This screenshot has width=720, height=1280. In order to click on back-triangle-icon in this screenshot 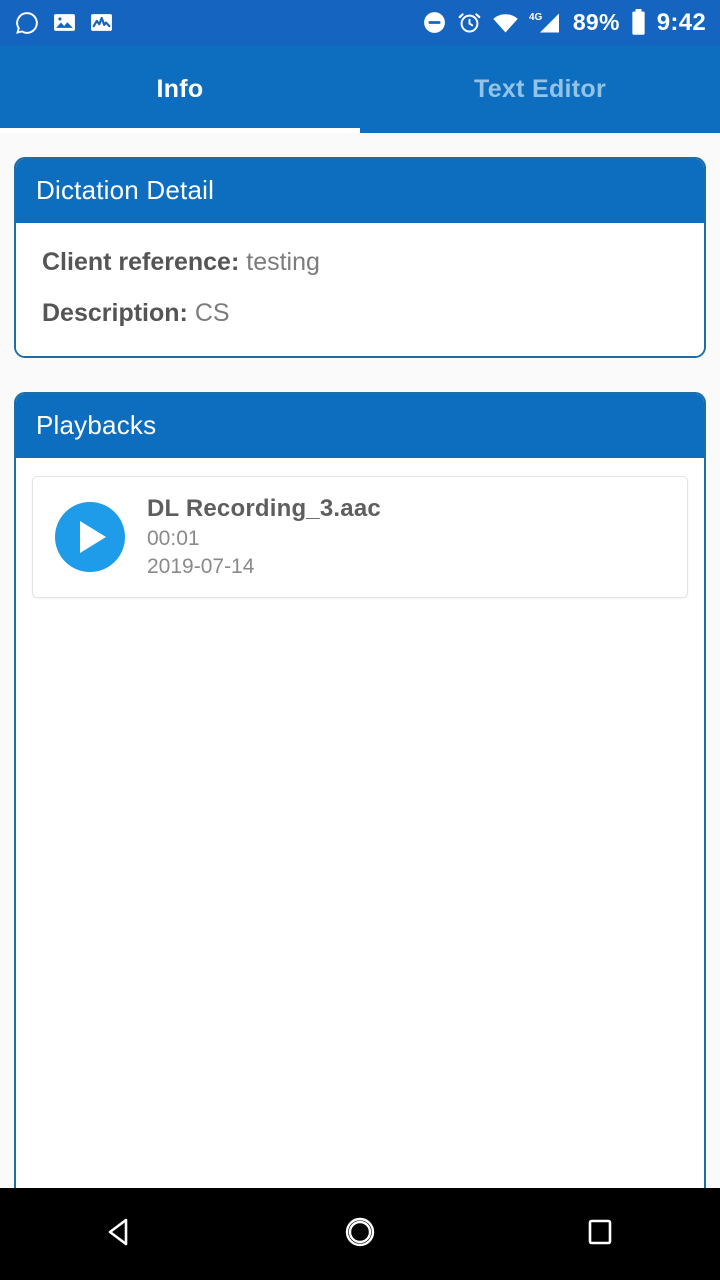, I will do `click(120, 1234)`.